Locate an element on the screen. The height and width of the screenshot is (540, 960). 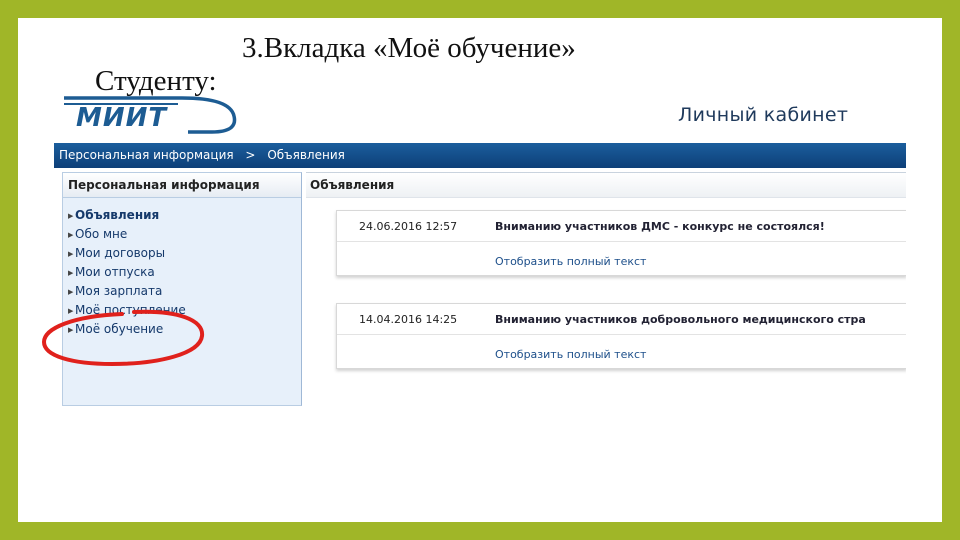
sidebar-item-label: Моя зарплата is located at coordinates (119, 291).